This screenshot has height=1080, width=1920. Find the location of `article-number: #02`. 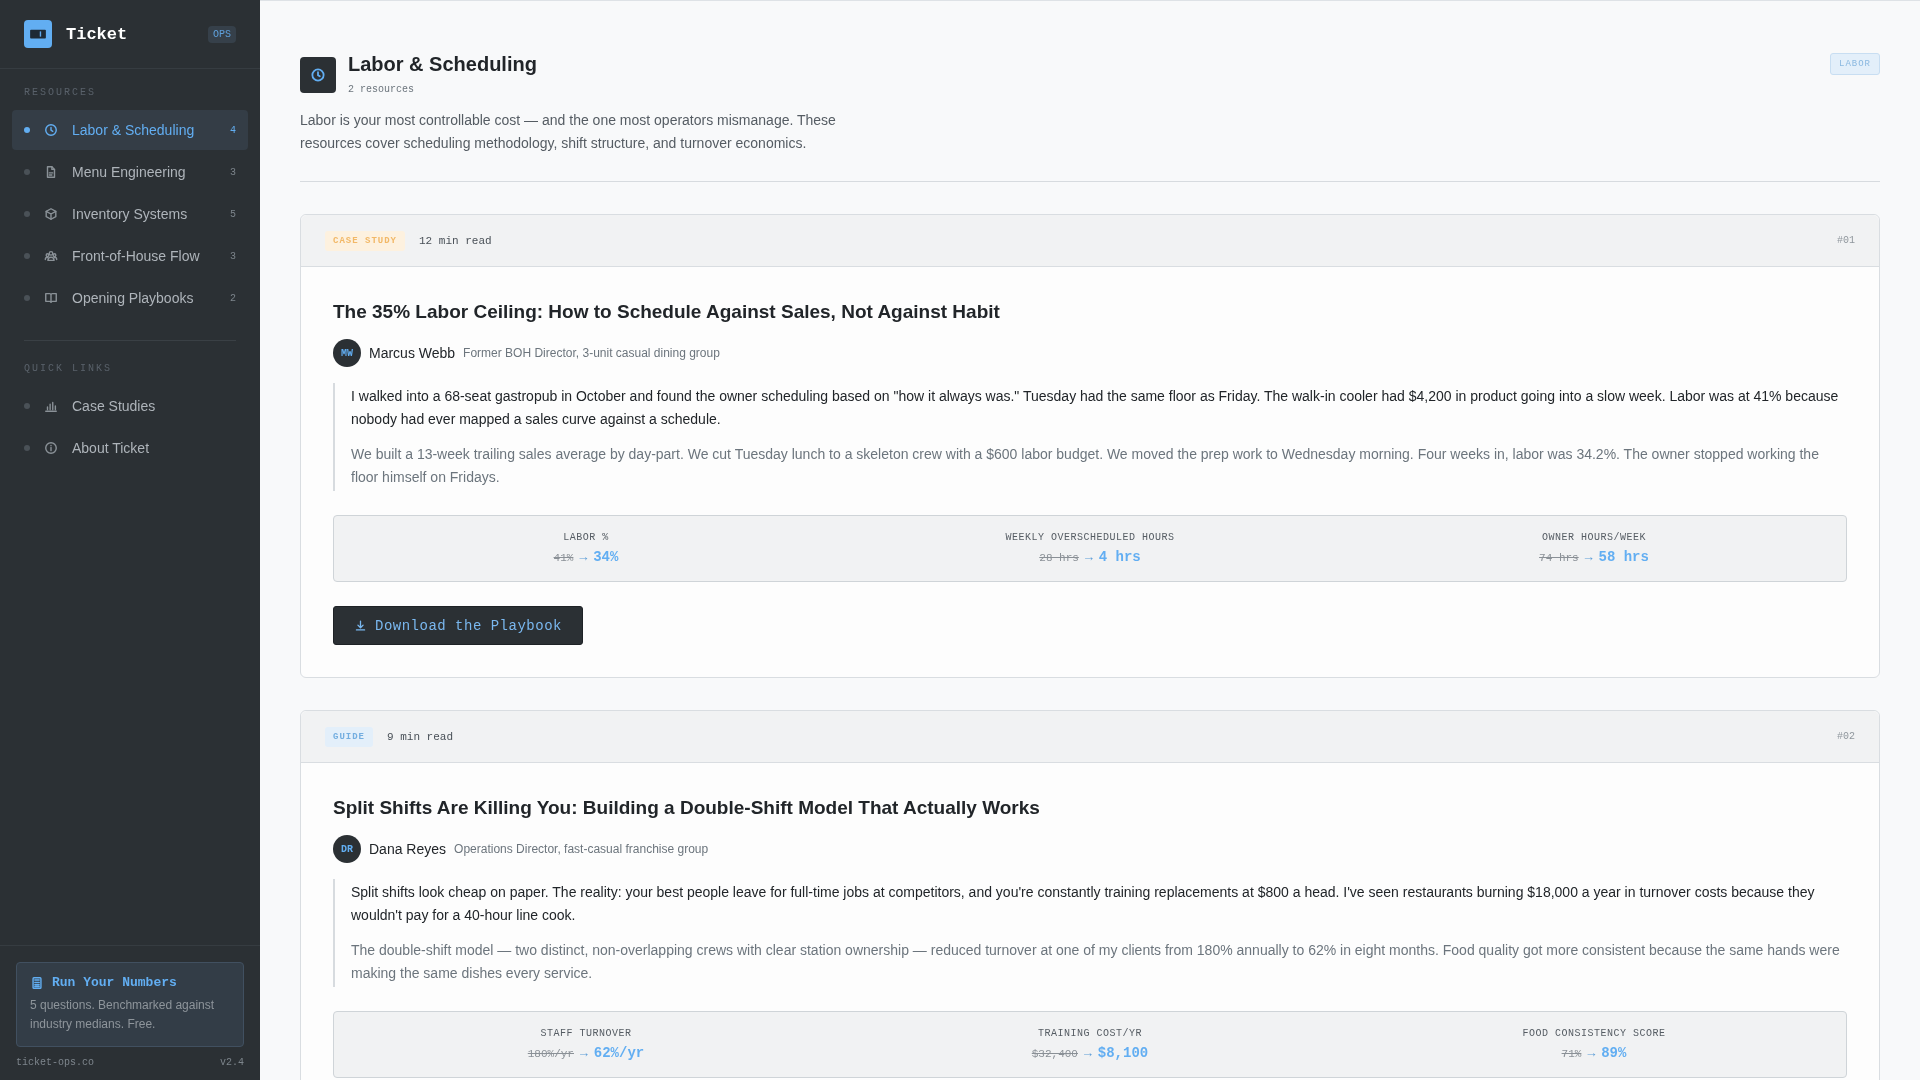

article-number: #02 is located at coordinates (1846, 736).